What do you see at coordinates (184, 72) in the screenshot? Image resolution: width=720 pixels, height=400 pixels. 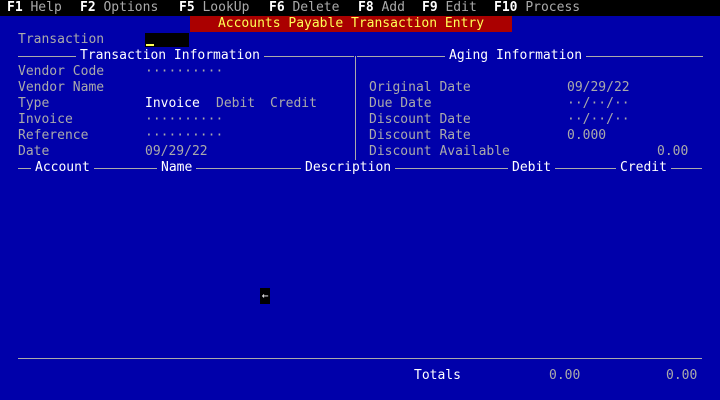 I see `vendor-code-field: ··········` at bounding box center [184, 72].